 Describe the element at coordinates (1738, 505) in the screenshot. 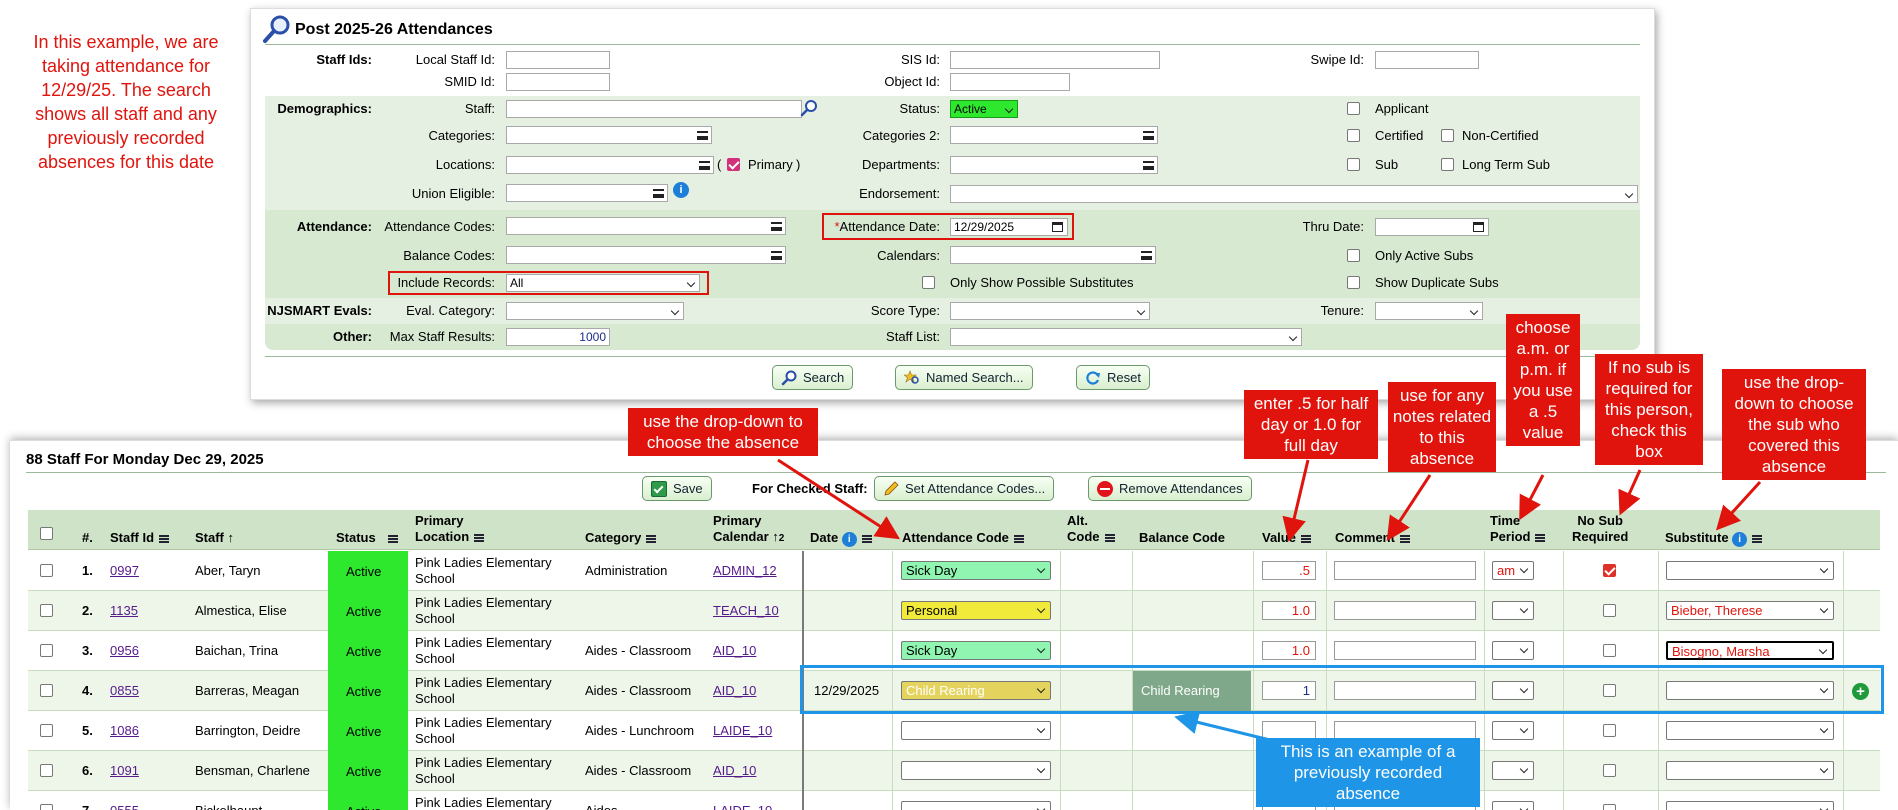

I see `arrow-substitute` at that location.